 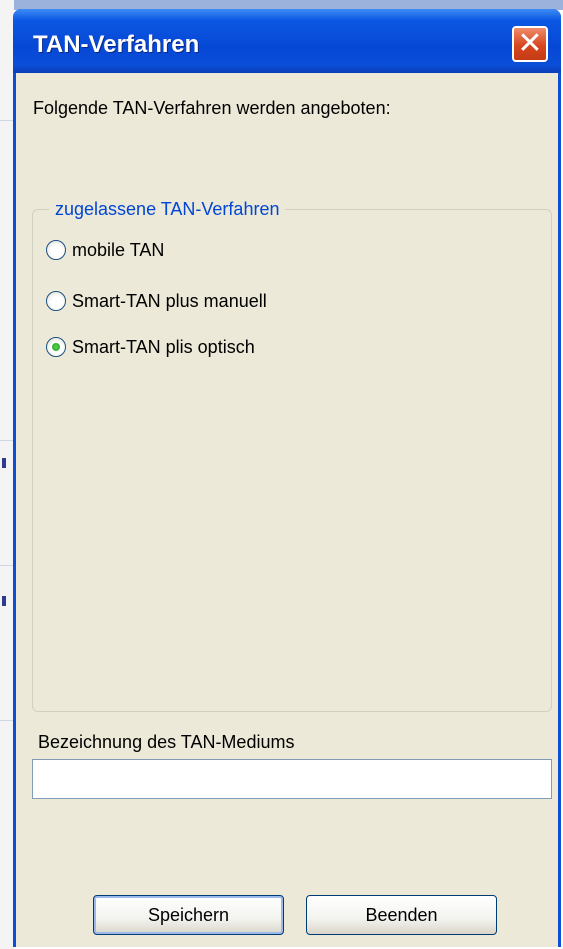 I want to click on radio-label: mobile TAN, so click(x=118, y=249).